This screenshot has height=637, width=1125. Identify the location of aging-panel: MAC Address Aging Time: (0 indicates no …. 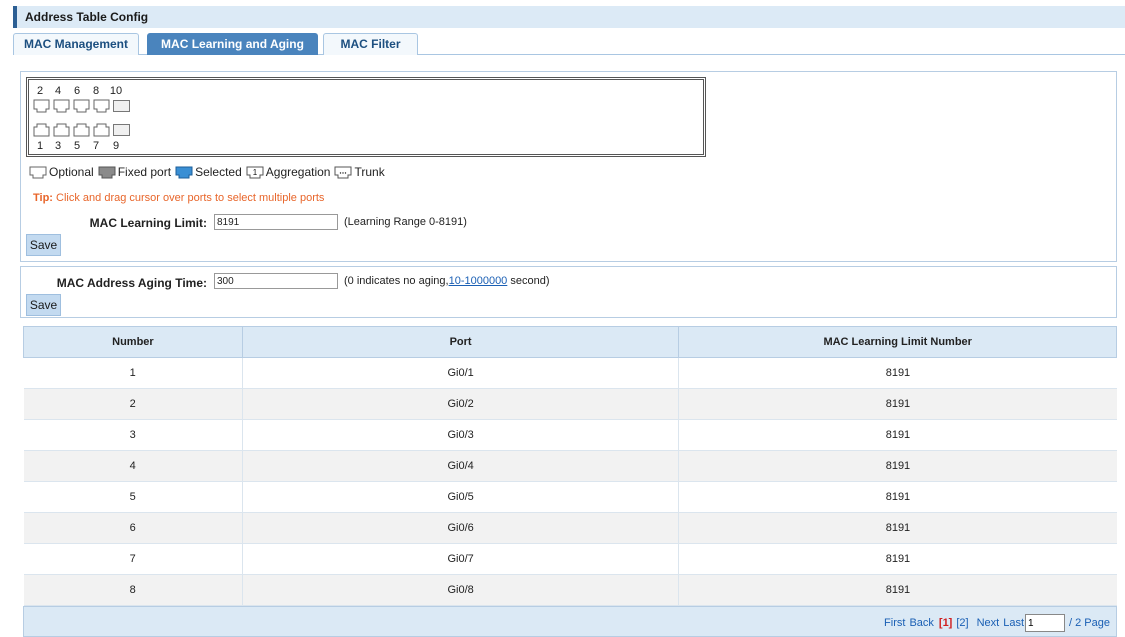
(568, 292).